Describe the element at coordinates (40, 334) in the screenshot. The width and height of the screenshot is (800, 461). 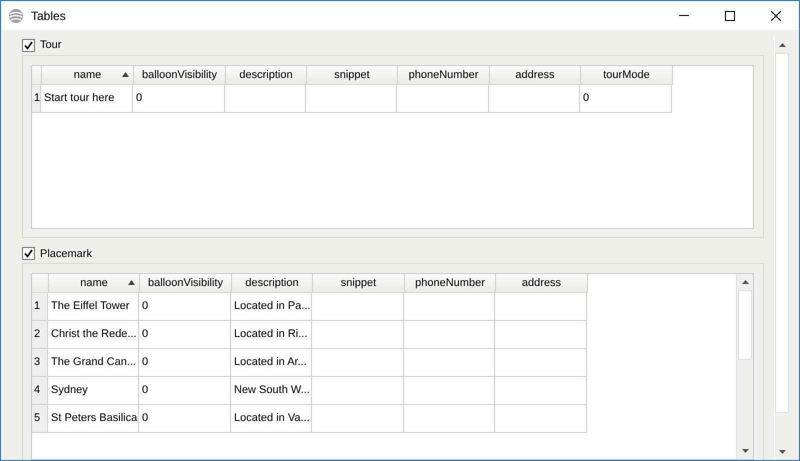
I see `row-number: 2` at that location.